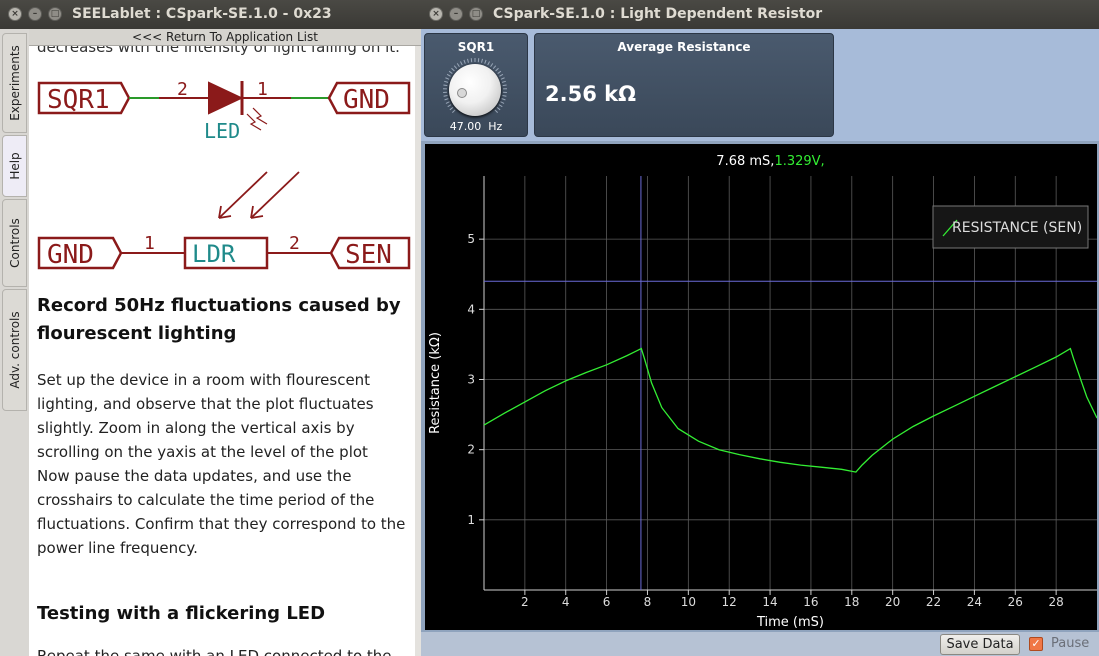 This screenshot has width=1099, height=656. What do you see at coordinates (590, 94) in the screenshot?
I see `average-resistance-value: 2.56 kΩ` at bounding box center [590, 94].